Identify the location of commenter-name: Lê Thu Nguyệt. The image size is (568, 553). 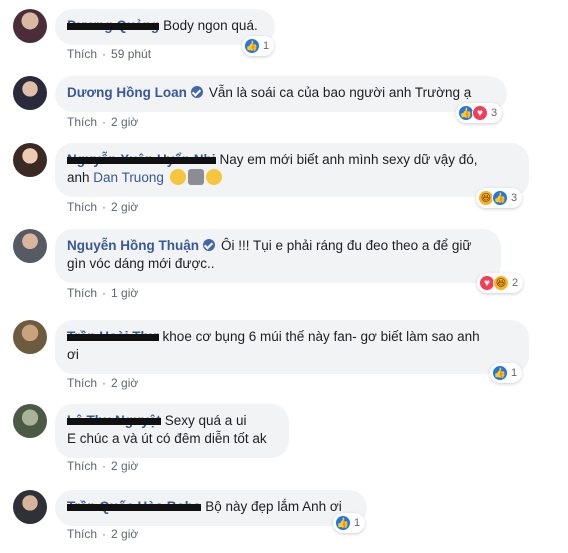
(114, 421).